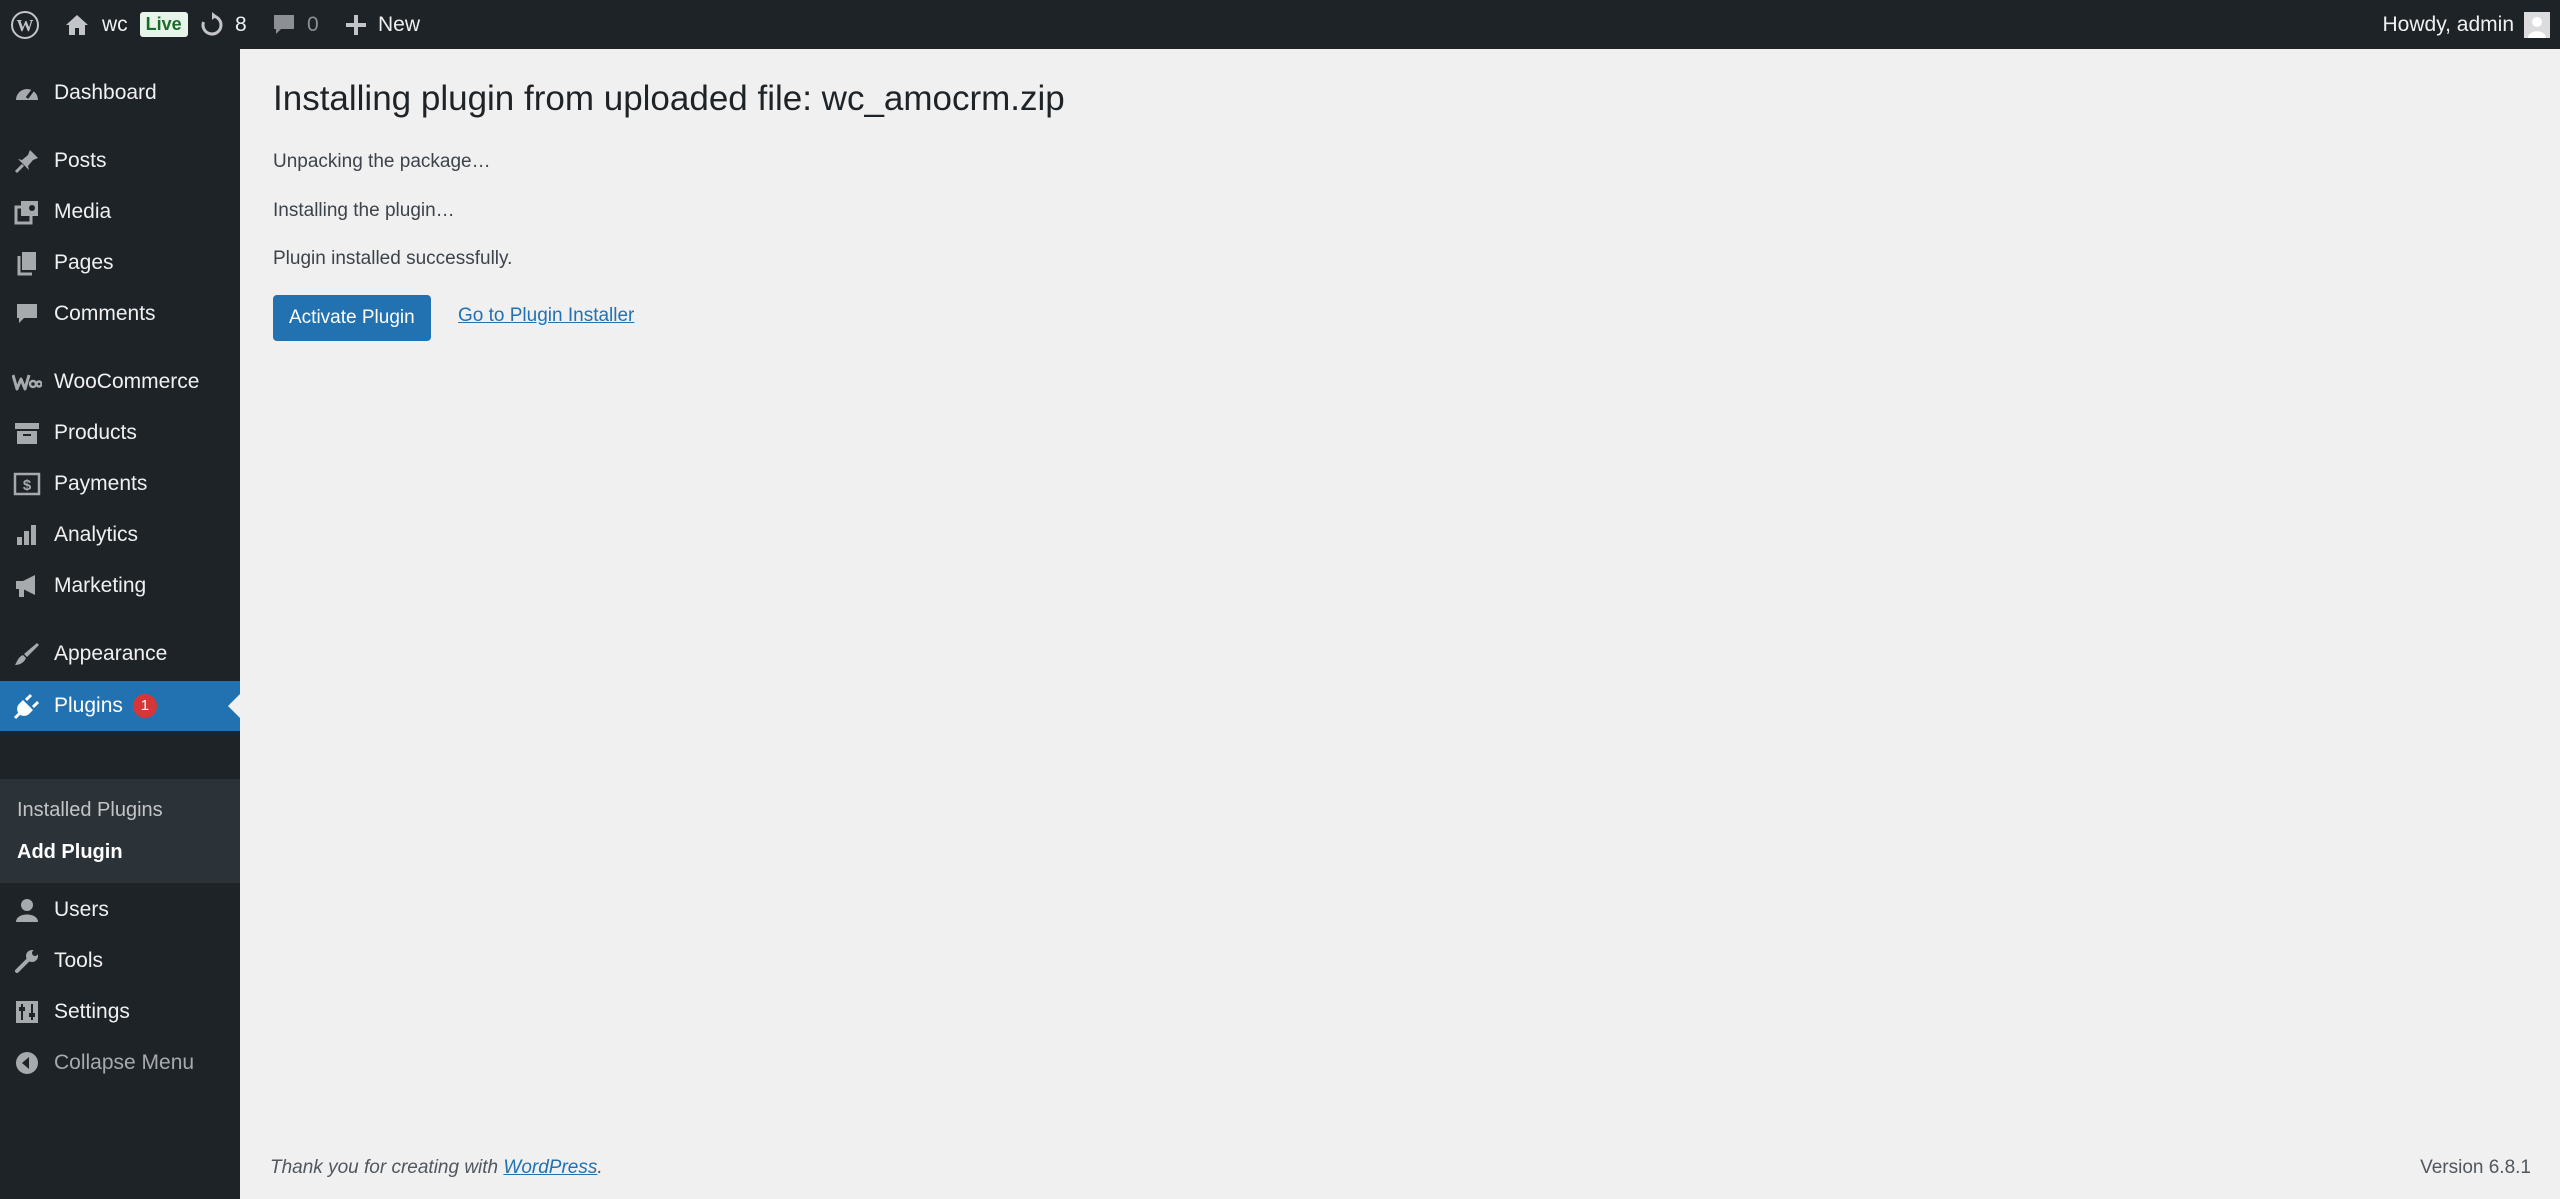 The height and width of the screenshot is (1199, 2560). What do you see at coordinates (1280, 24) in the screenshot?
I see `admin-bar: W wc Live 8 0 New Howdy, admin` at bounding box center [1280, 24].